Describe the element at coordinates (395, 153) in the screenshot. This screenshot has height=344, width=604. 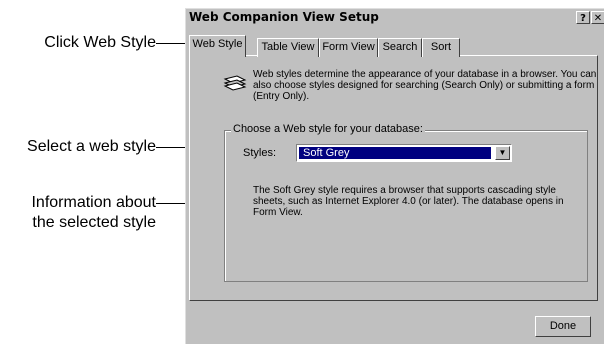
I see `styles-selected-value: Soft Grey` at that location.